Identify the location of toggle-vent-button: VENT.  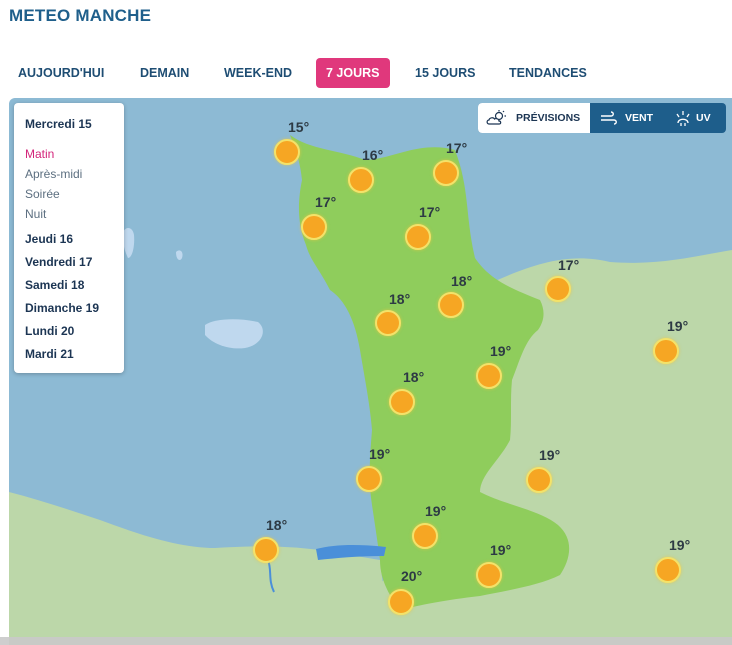
(630, 118).